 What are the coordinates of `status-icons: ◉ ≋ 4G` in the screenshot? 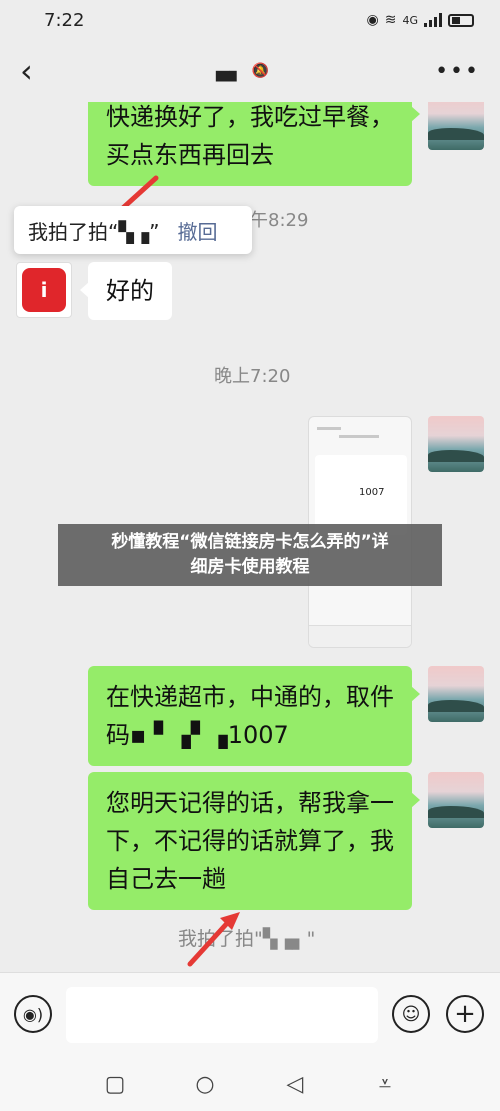 It's located at (420, 20).